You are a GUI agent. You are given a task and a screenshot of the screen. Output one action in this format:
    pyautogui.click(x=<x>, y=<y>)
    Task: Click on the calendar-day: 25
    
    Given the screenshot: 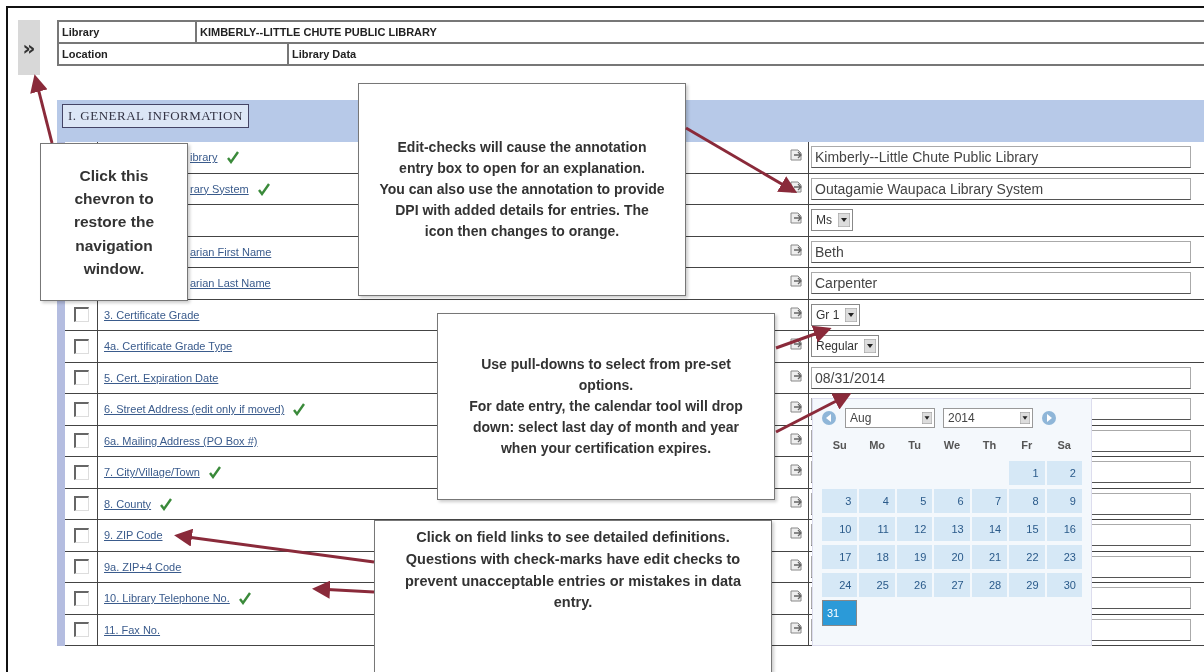 What is the action you would take?
    pyautogui.click(x=877, y=585)
    